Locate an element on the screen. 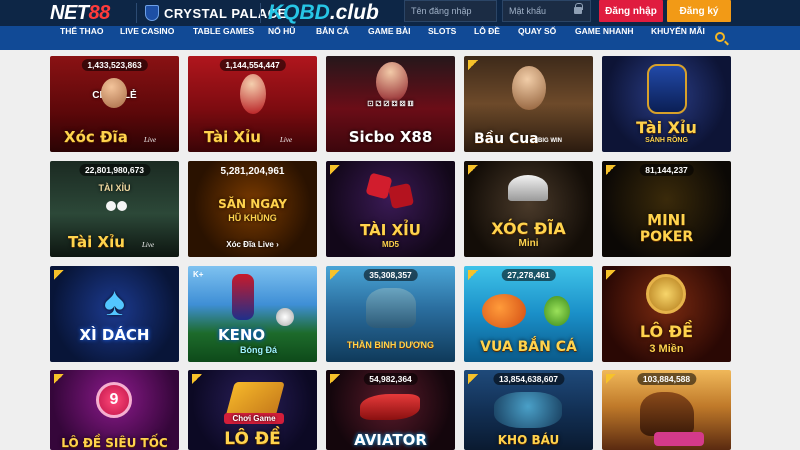 Image resolution: width=800 pixels, height=450 pixels. game-logo-banner is located at coordinates (679, 439).